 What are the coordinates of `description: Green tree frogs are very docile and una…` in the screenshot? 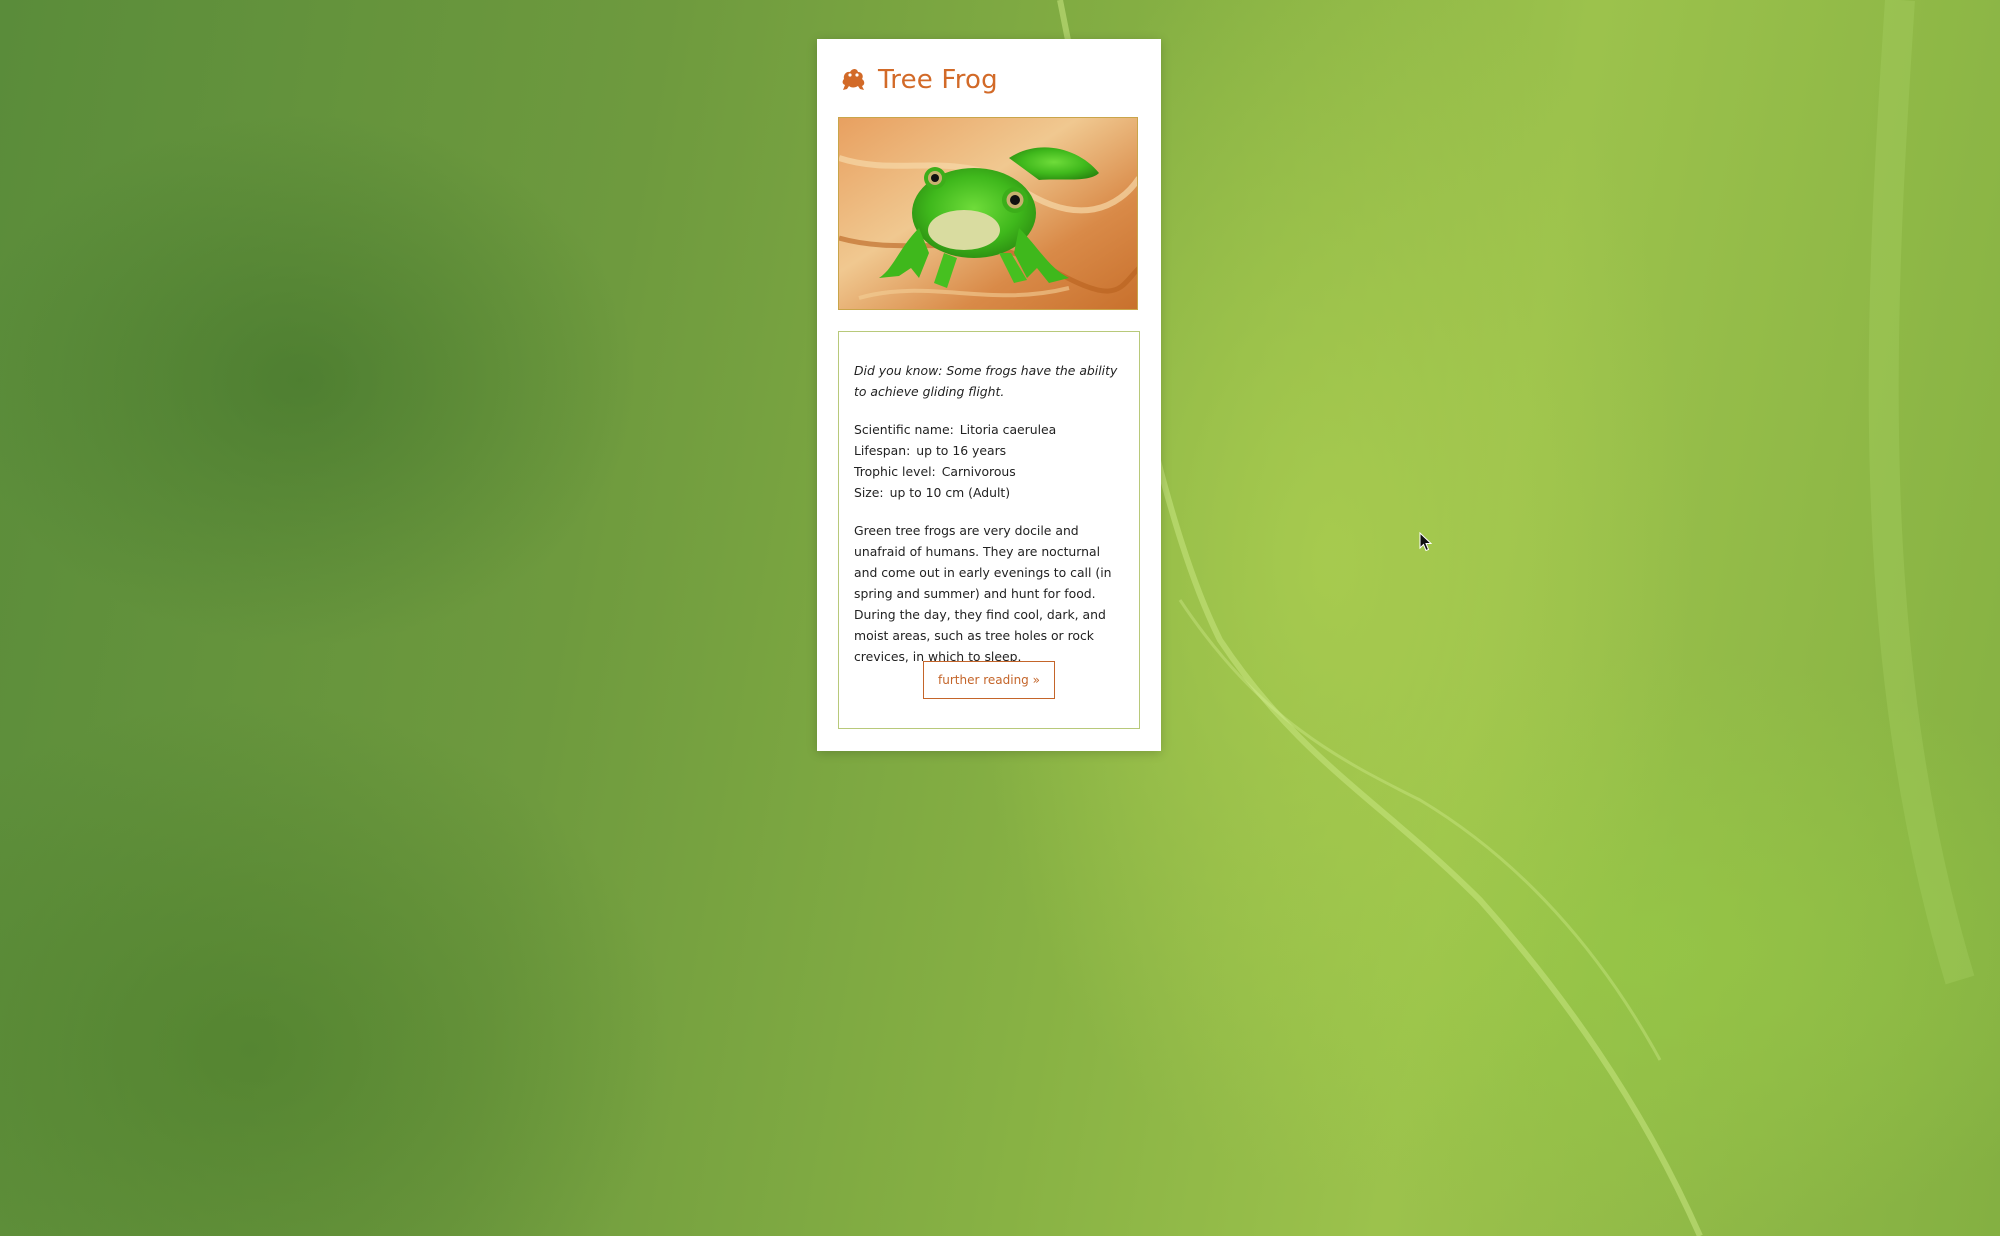 It's located at (983, 593).